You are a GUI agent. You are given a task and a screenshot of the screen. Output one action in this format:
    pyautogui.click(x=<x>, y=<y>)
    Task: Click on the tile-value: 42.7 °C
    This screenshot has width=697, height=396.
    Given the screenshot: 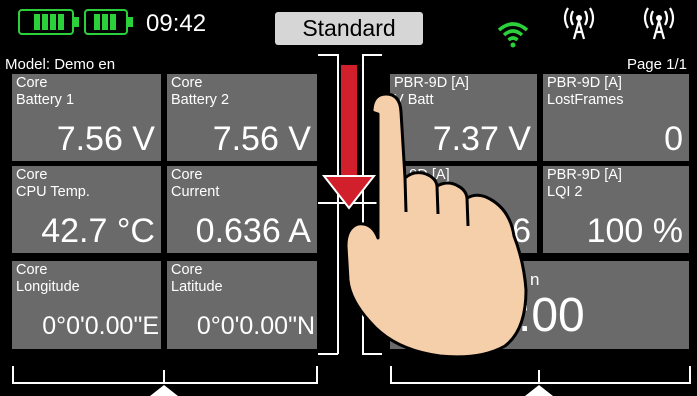 What is the action you would take?
    pyautogui.click(x=98, y=231)
    